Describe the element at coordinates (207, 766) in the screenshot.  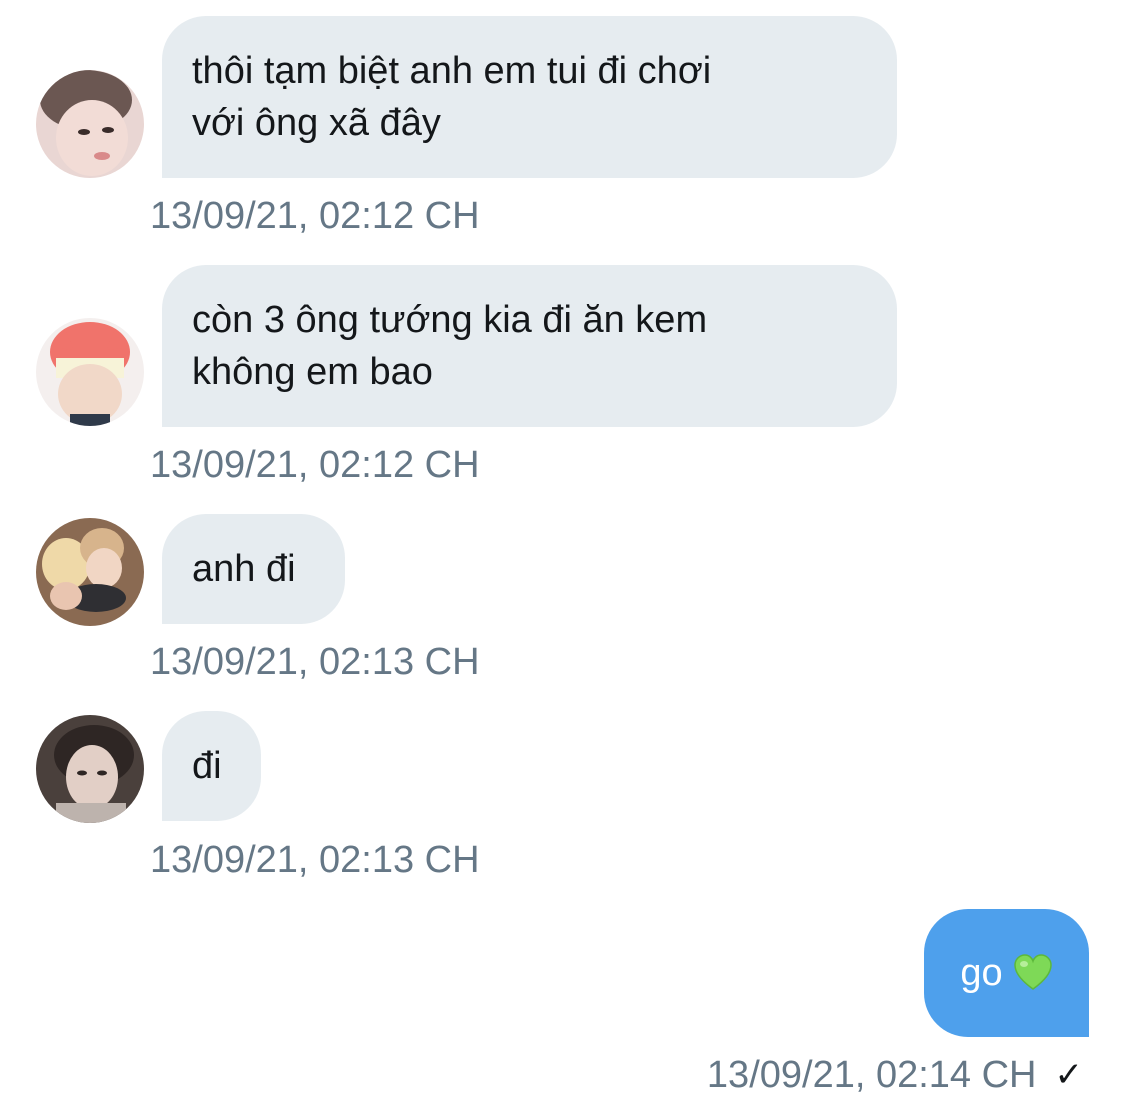
I see `message-text: đi` at that location.